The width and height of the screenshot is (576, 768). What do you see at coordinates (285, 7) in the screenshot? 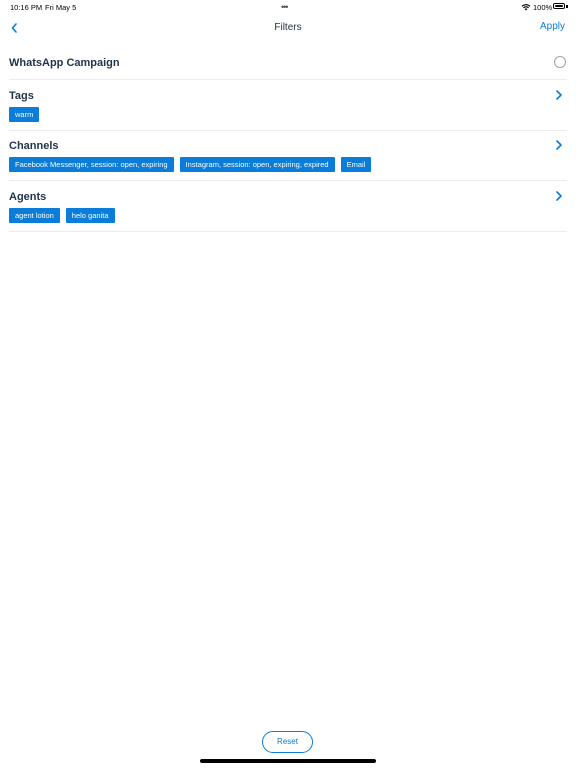
I see `multitasking-dots: •••` at bounding box center [285, 7].